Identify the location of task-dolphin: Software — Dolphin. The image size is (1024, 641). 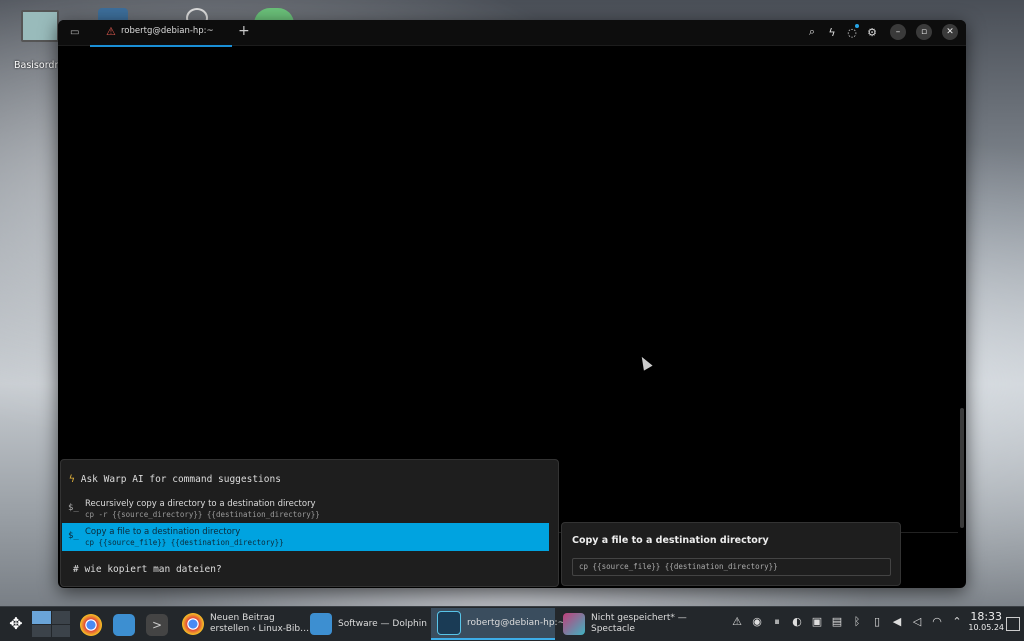
(367, 624).